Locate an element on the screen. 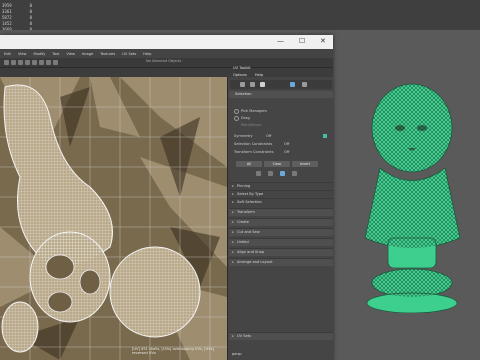 This screenshot has width=480, height=360. uv-mode-icon is located at coordinates (292, 84).